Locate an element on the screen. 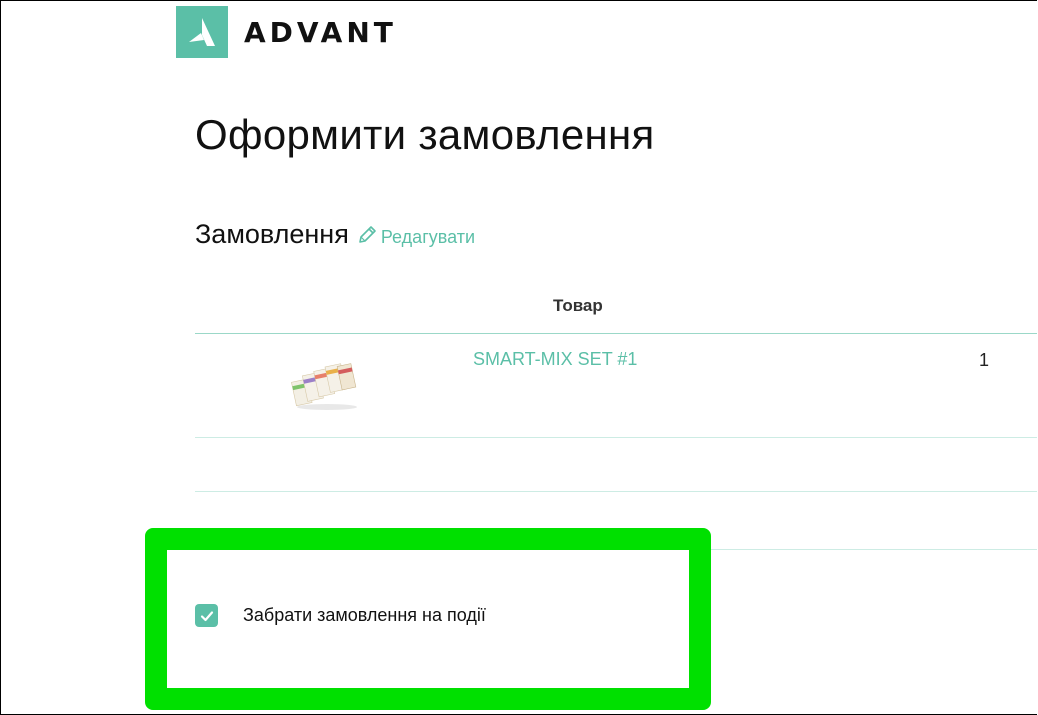  table-header-divider is located at coordinates (616, 333).